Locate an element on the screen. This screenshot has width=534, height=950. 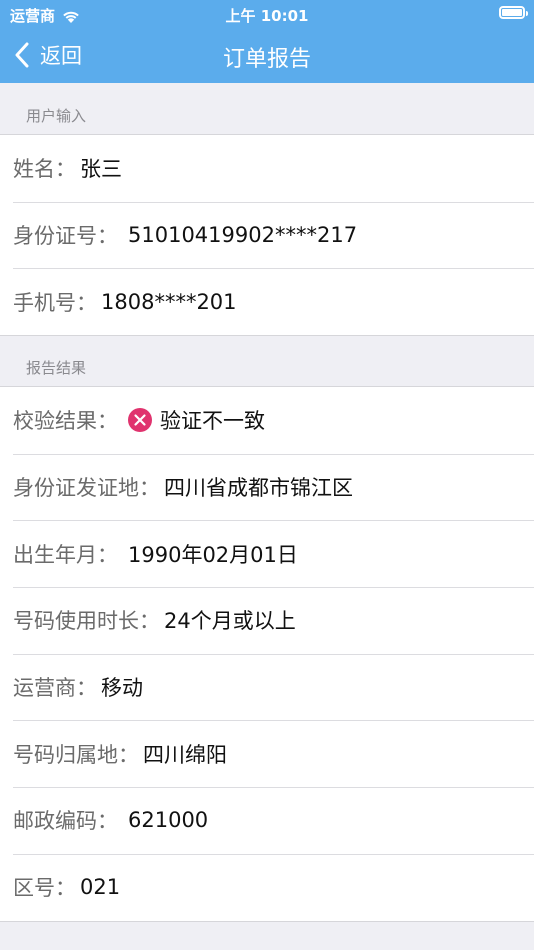
row-value: 1808****201 is located at coordinates (169, 301).